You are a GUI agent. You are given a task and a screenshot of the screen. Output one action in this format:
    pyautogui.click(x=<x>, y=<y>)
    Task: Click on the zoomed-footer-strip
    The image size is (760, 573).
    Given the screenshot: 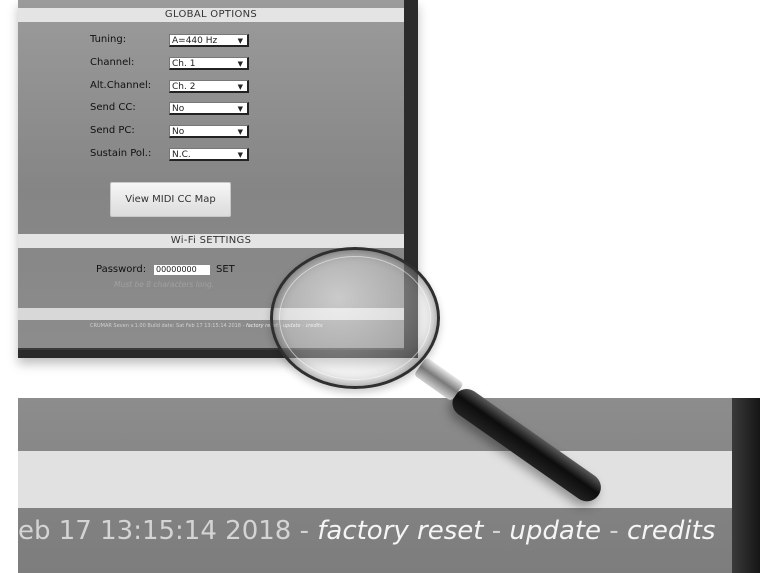 What is the action you would take?
    pyautogui.click(x=375, y=479)
    